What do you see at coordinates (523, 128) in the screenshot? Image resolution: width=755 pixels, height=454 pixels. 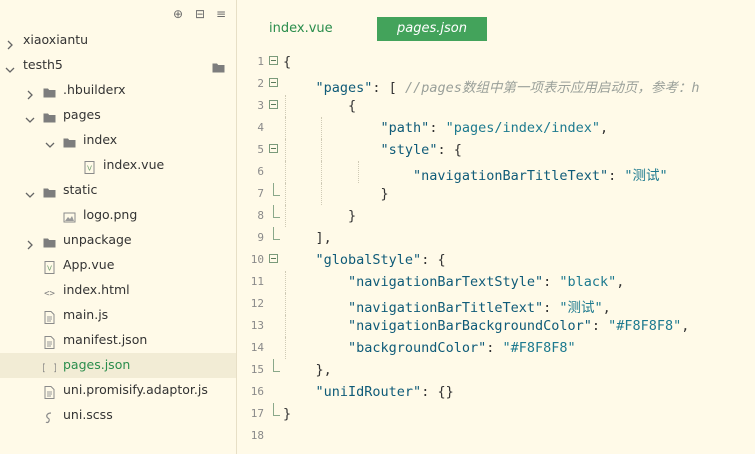 I see `code-token: "pages/index/index"` at bounding box center [523, 128].